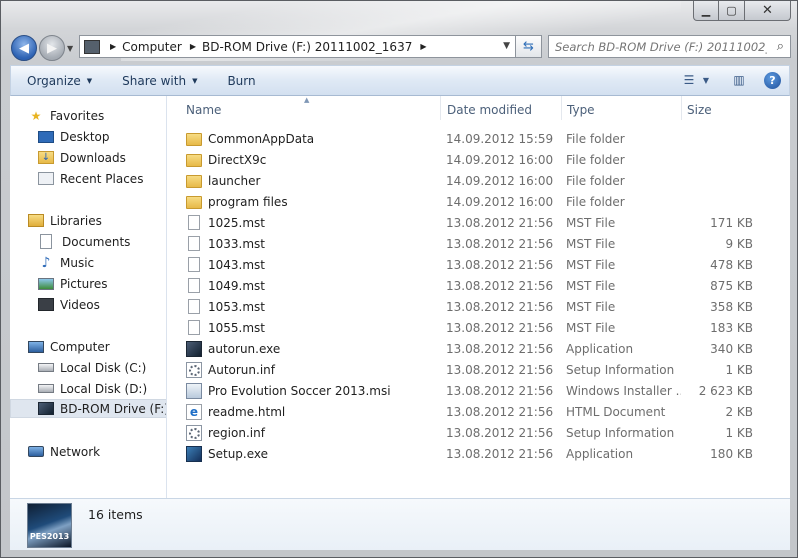 This screenshot has height=558, width=798. Describe the element at coordinates (311, 453) in the screenshot. I see `file-name-cell: Setup.exe` at that location.